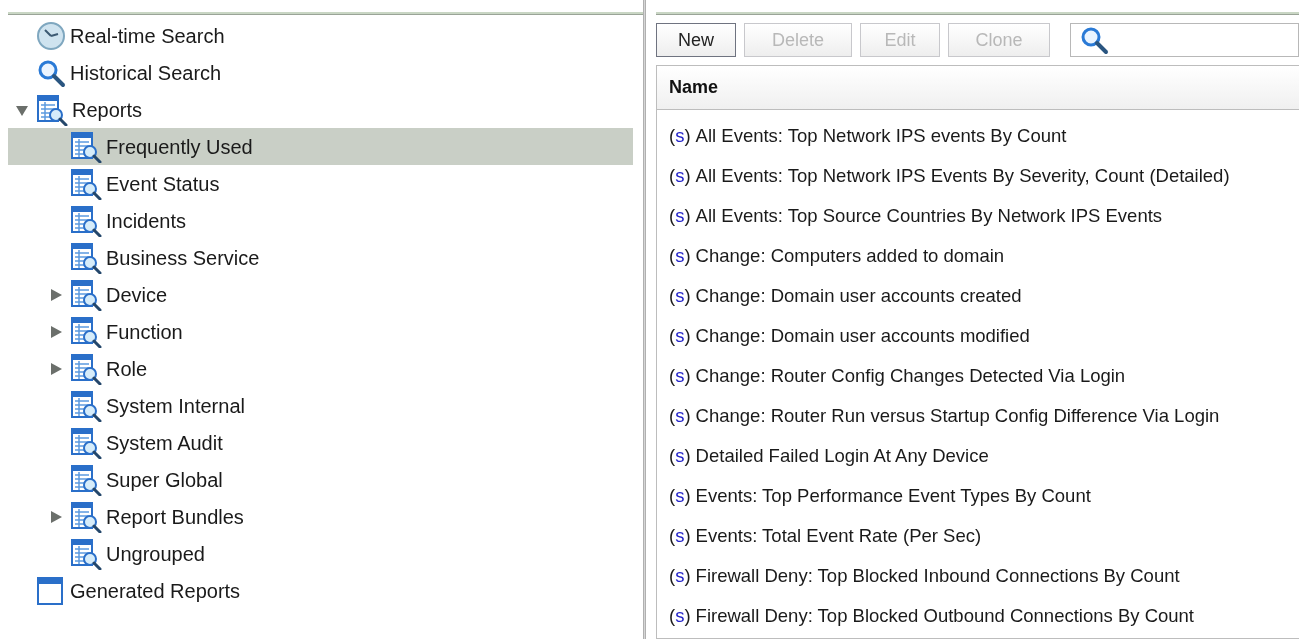 This screenshot has height=639, width=1299. I want to click on table-row: (s) Change: Domain user accounts modified, so click(978, 336).